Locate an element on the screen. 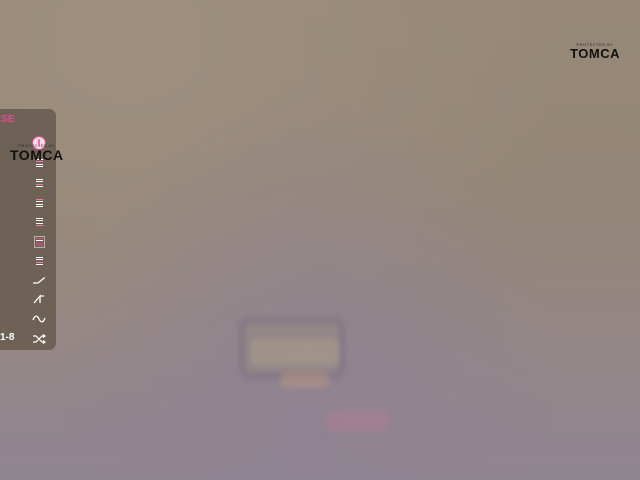 This screenshot has height=480, width=640. sine-icon is located at coordinates (39, 319).